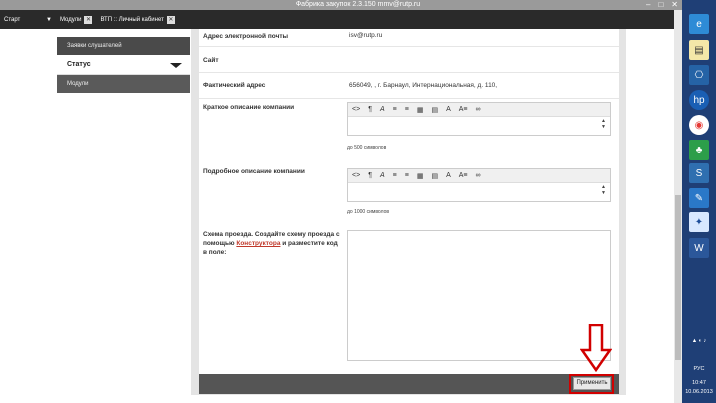 The height and width of the screenshot is (403, 716). Describe the element at coordinates (49, 20) in the screenshot. I see `chevron-down-icon: ▼` at that location.